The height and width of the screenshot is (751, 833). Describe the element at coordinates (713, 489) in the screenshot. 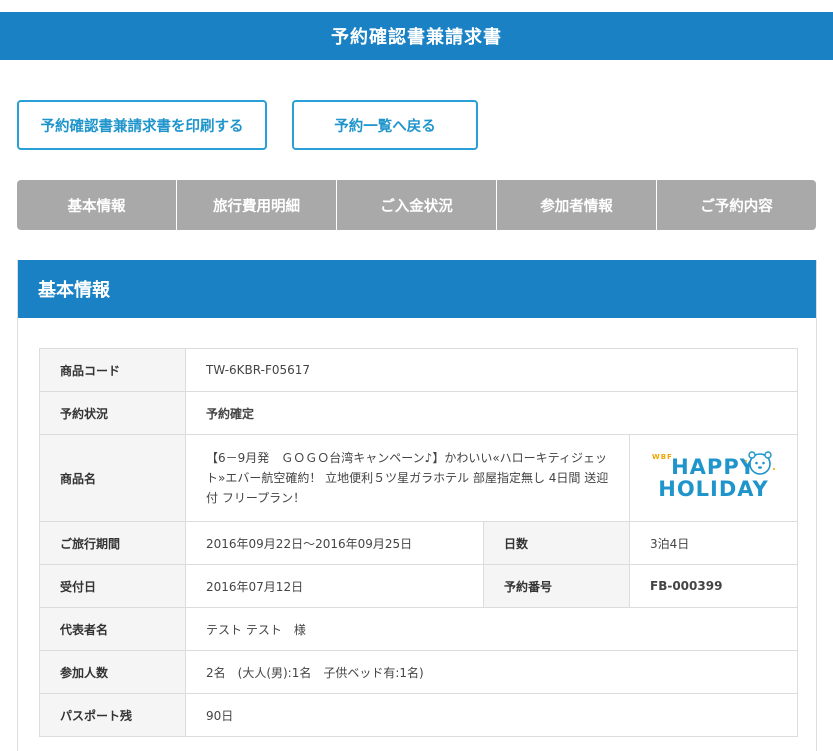

I see `logo-line-holiday: HOLIDAY` at that location.